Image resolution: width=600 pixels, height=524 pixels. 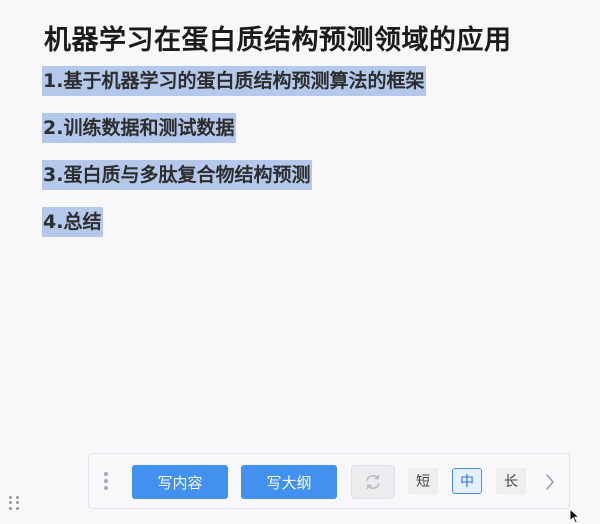 What do you see at coordinates (511, 481) in the screenshot?
I see `length-long-button: 长` at bounding box center [511, 481].